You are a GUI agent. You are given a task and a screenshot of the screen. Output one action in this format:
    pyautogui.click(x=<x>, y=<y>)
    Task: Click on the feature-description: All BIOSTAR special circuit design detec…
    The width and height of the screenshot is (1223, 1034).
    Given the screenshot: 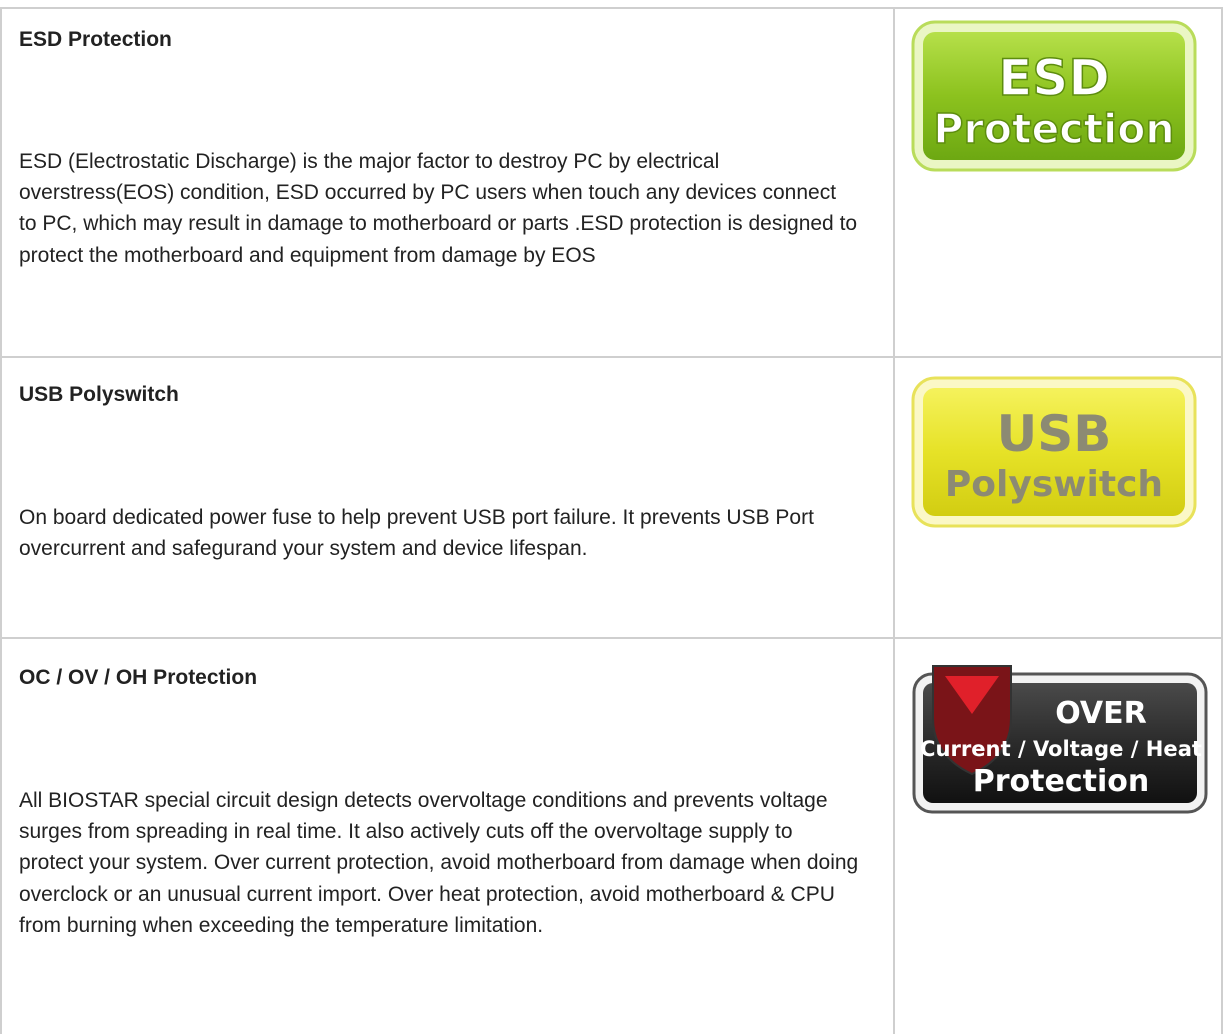 What is the action you would take?
    pyautogui.click(x=439, y=863)
    